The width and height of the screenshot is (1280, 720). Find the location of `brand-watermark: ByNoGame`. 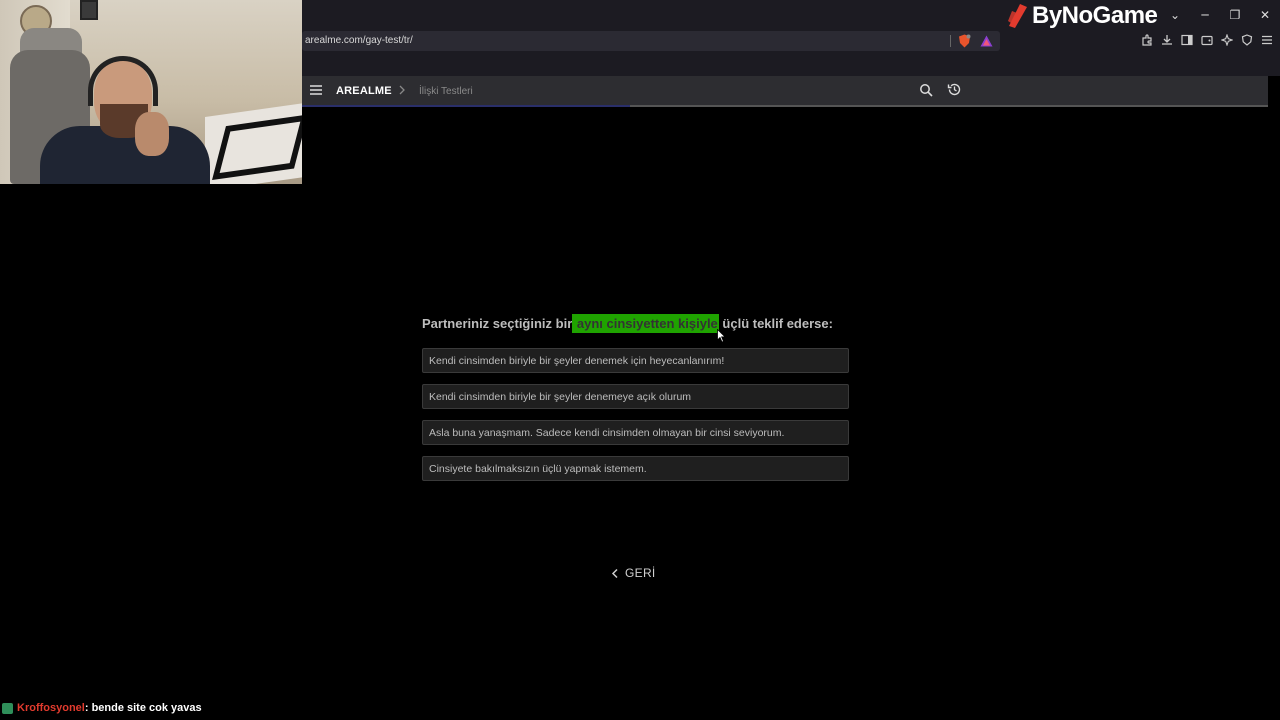

brand-watermark: ByNoGame is located at coordinates (1082, 16).